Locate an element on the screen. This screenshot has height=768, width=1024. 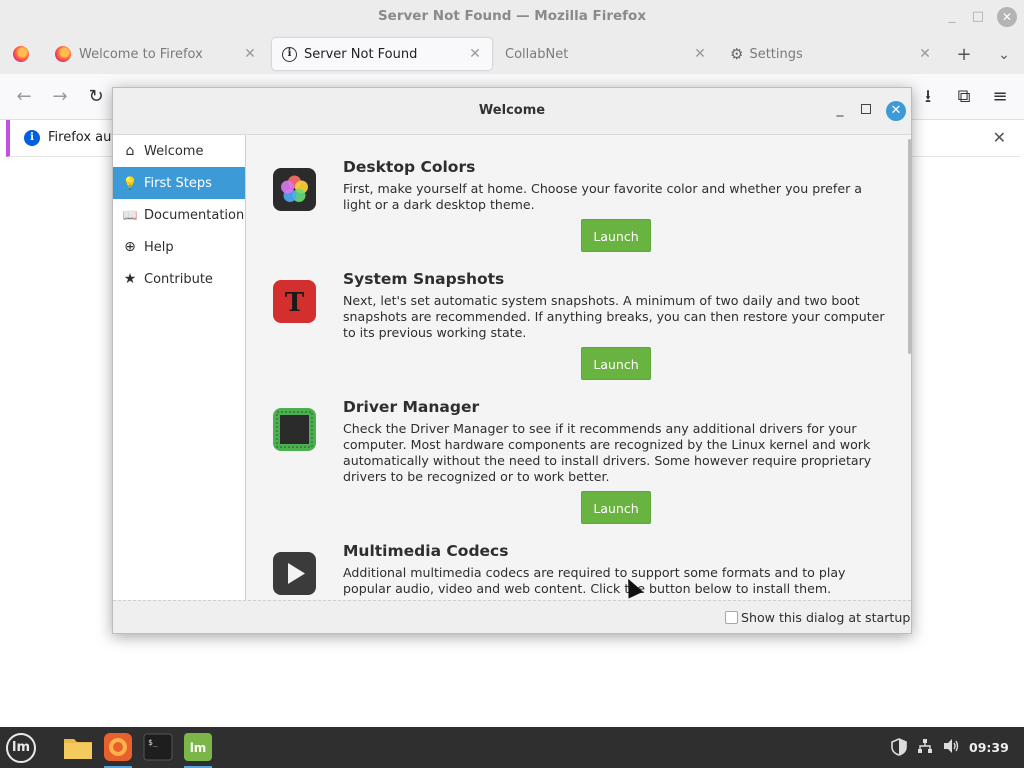
system-snapshots-launch-button: Launch is located at coordinates (616, 363).